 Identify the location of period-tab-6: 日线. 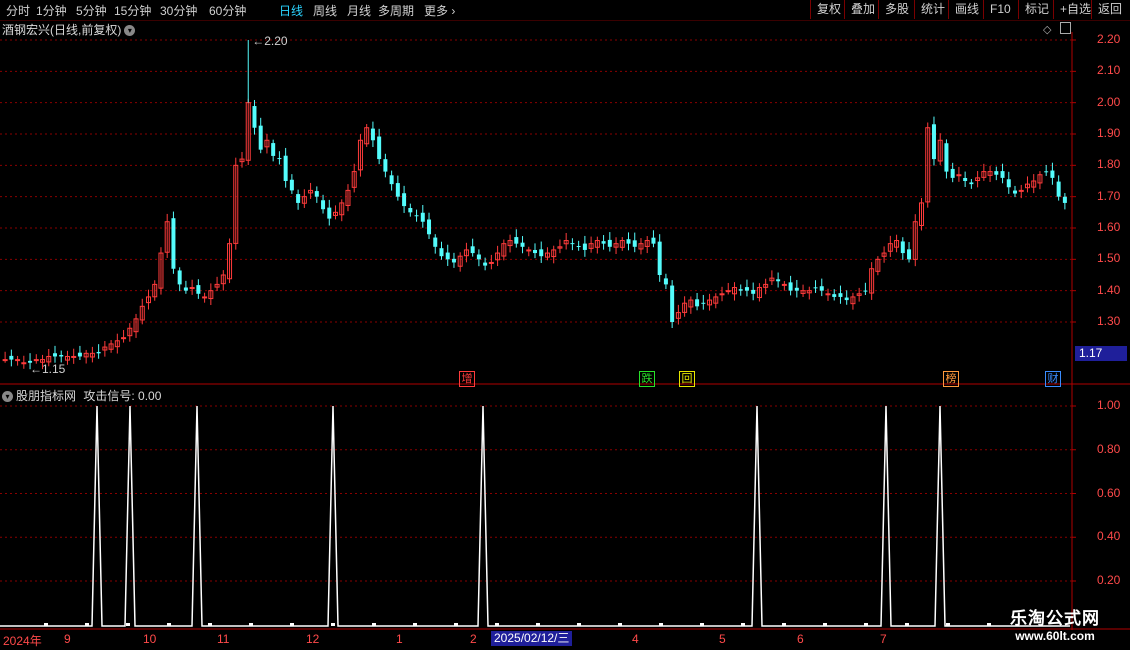
(291, 10).